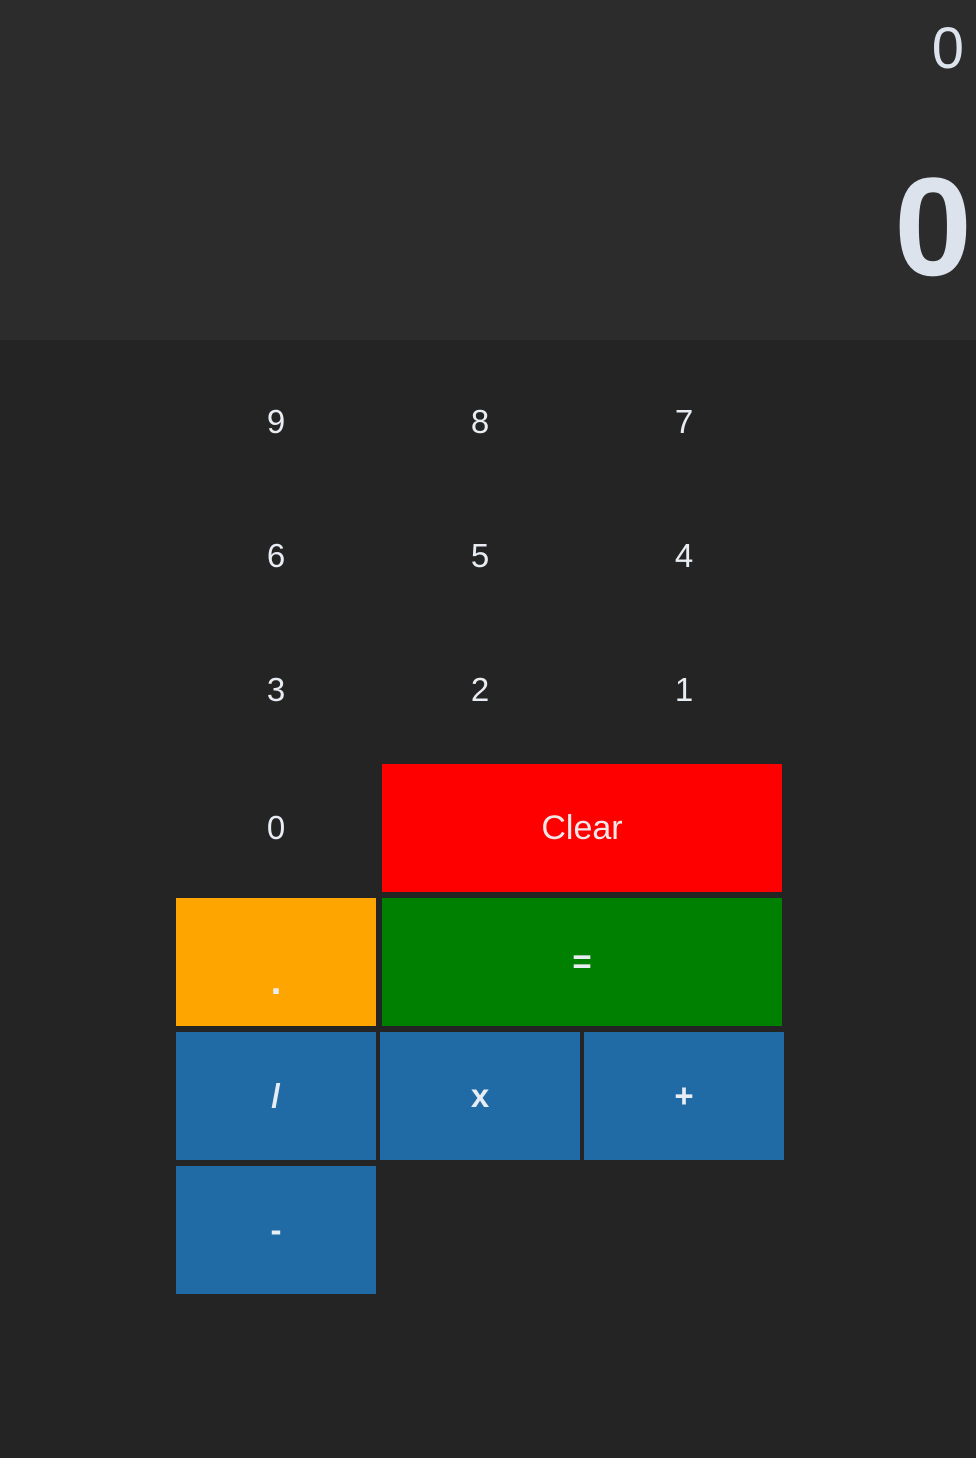 The width and height of the screenshot is (976, 1458). I want to click on key-9: 9, so click(276, 422).